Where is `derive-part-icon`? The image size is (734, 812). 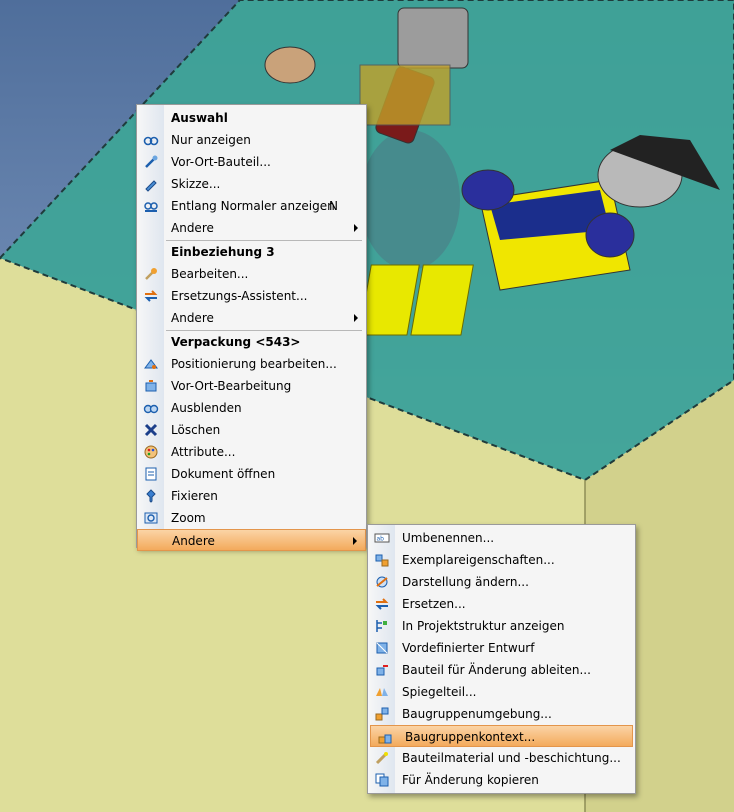
derive-part-icon is located at coordinates (382, 670).